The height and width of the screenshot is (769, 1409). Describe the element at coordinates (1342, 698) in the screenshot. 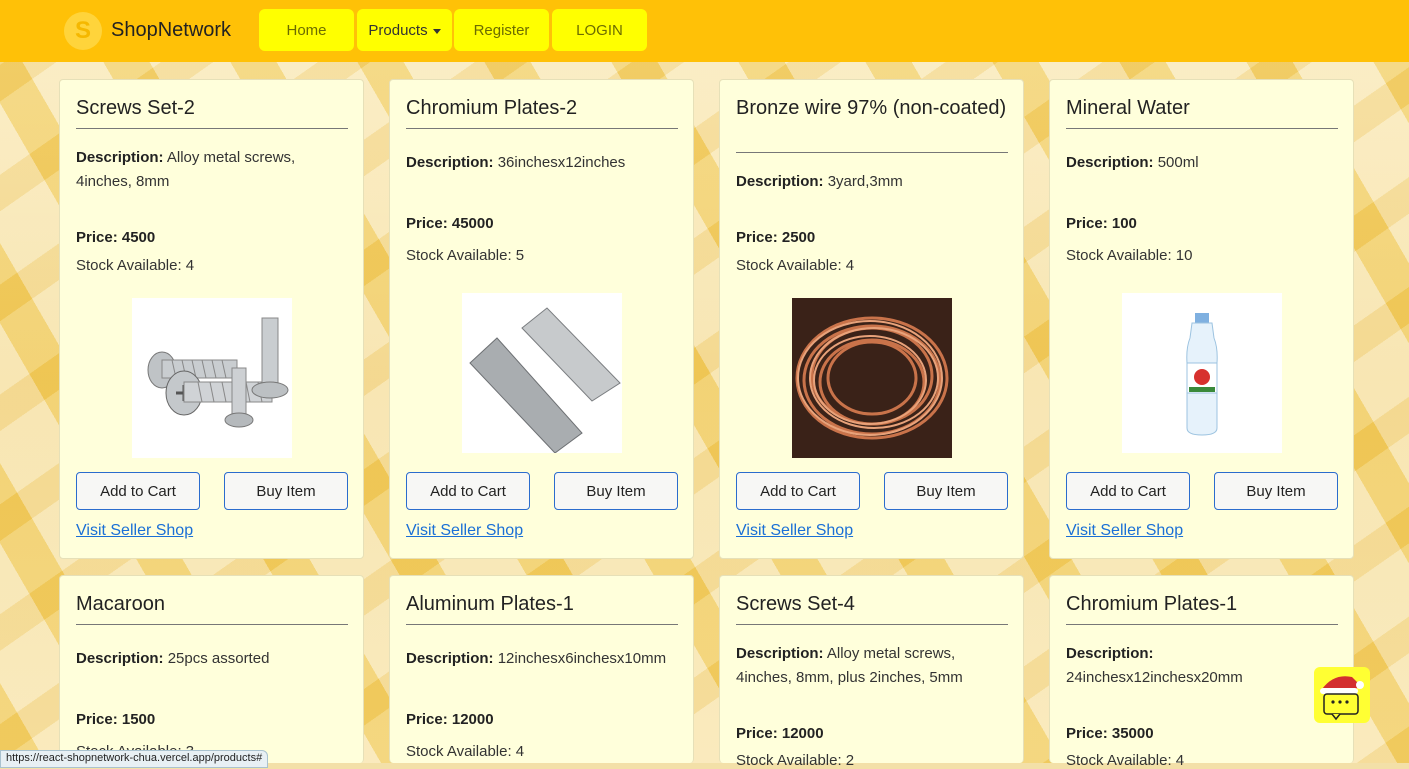

I see `chat-bot-santa-icon` at that location.